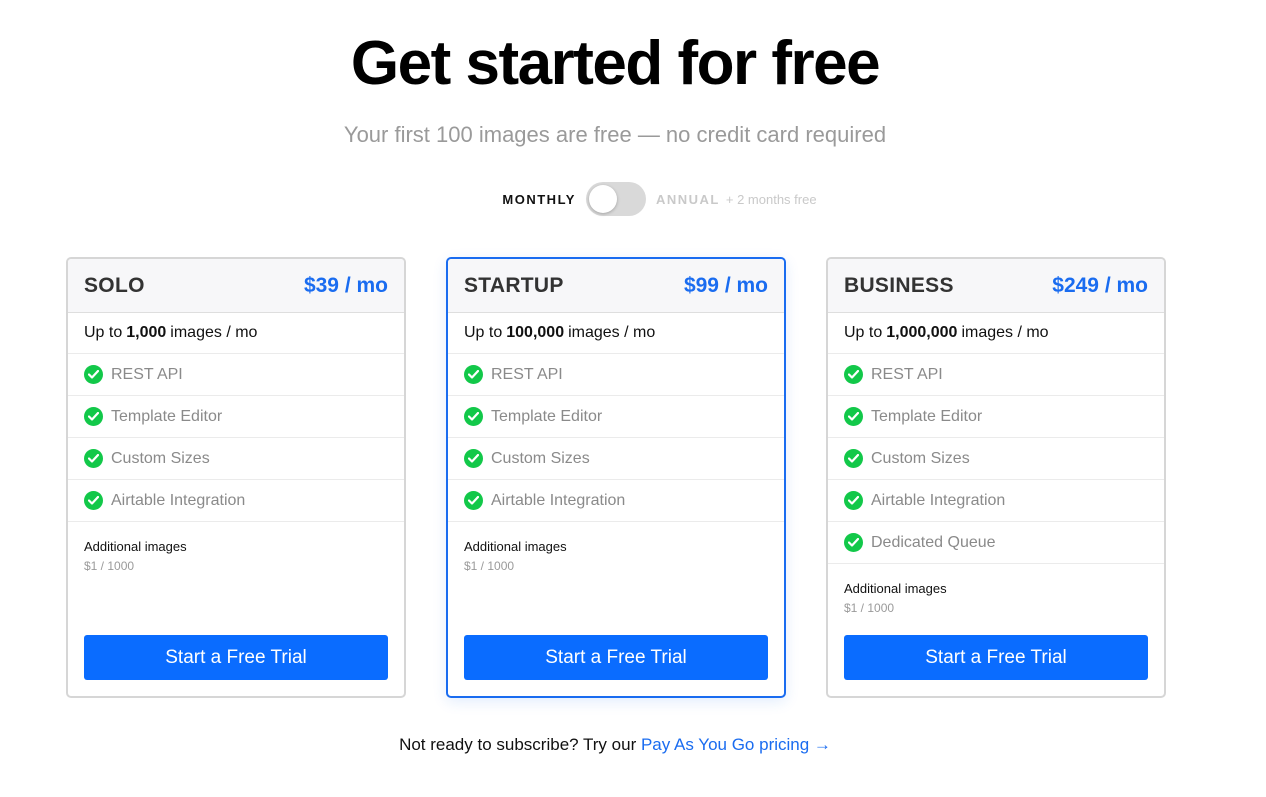  I want to click on feature-label: Dedicated Queue, so click(933, 542).